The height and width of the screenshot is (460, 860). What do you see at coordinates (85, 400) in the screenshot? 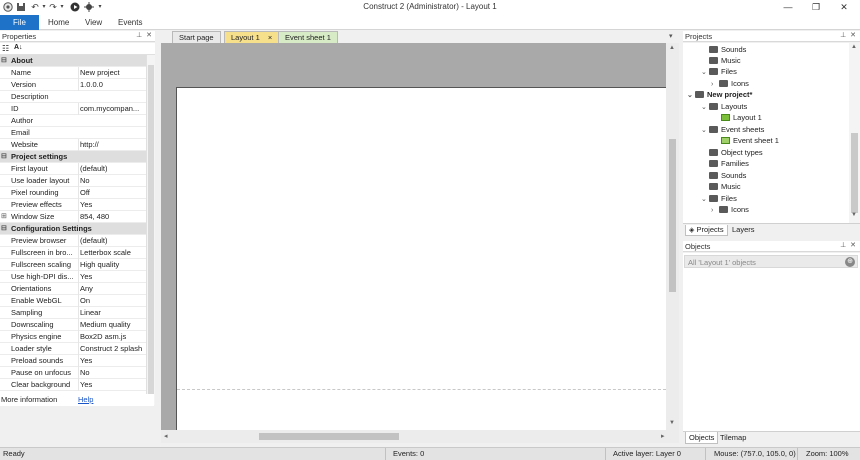
I see `help-link: Help` at bounding box center [85, 400].